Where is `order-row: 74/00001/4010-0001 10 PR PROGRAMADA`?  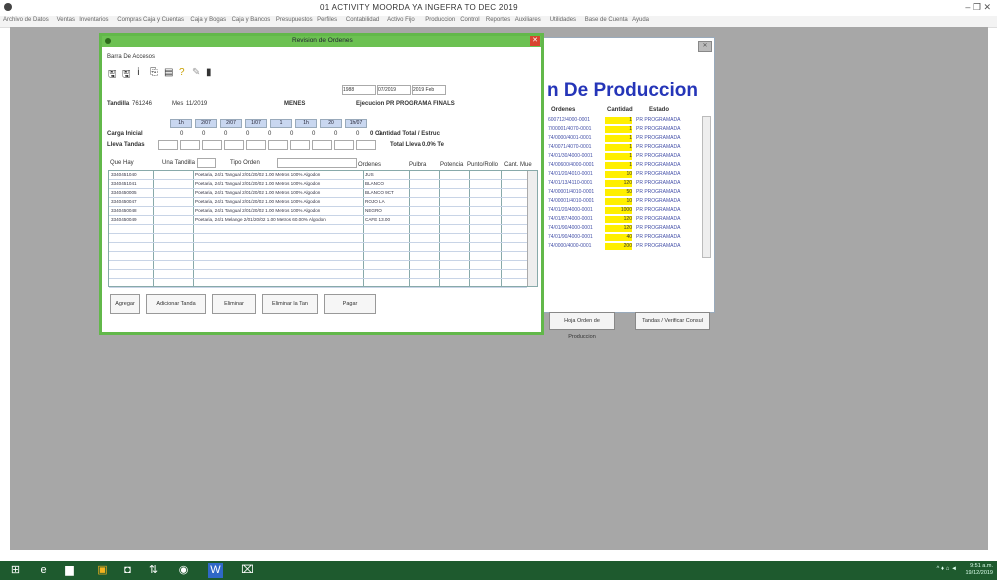 order-row: 74/00001/4010-0001 10 PR PROGRAMADA is located at coordinates (628, 201).